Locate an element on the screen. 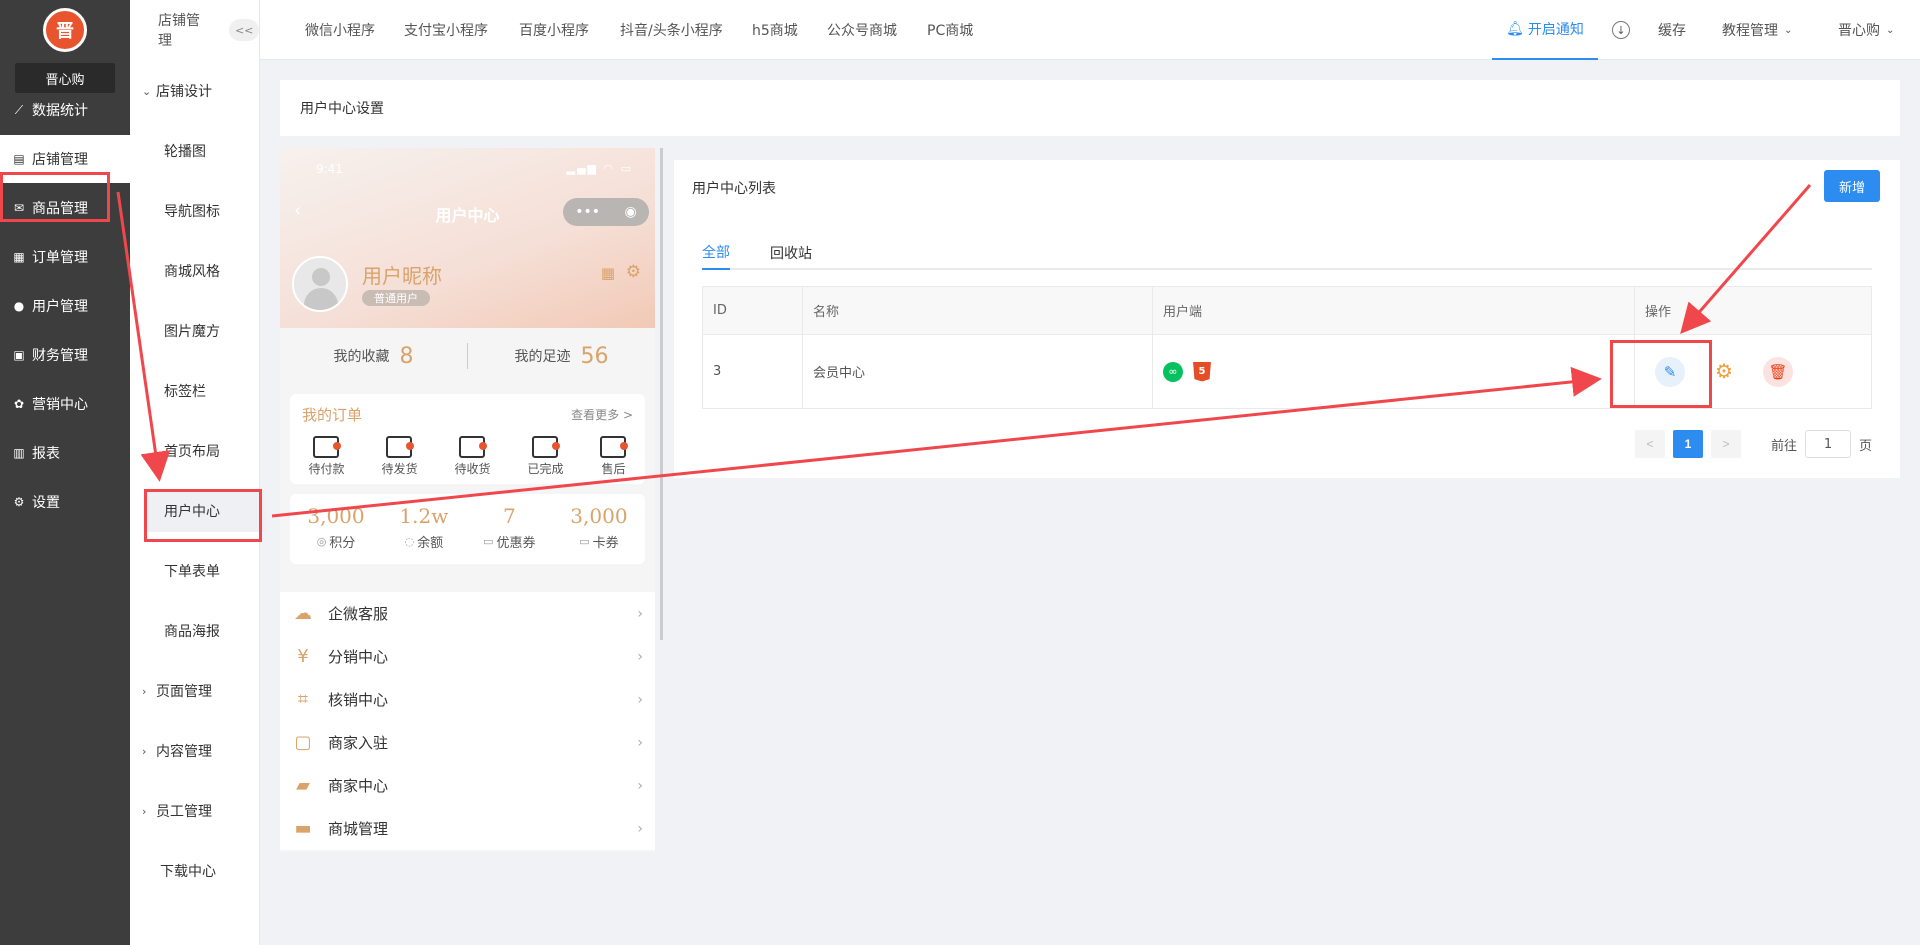 Image resolution: width=1920 pixels, height=945 pixels. subnav-title: 店铺管理 is located at coordinates (179, 31).